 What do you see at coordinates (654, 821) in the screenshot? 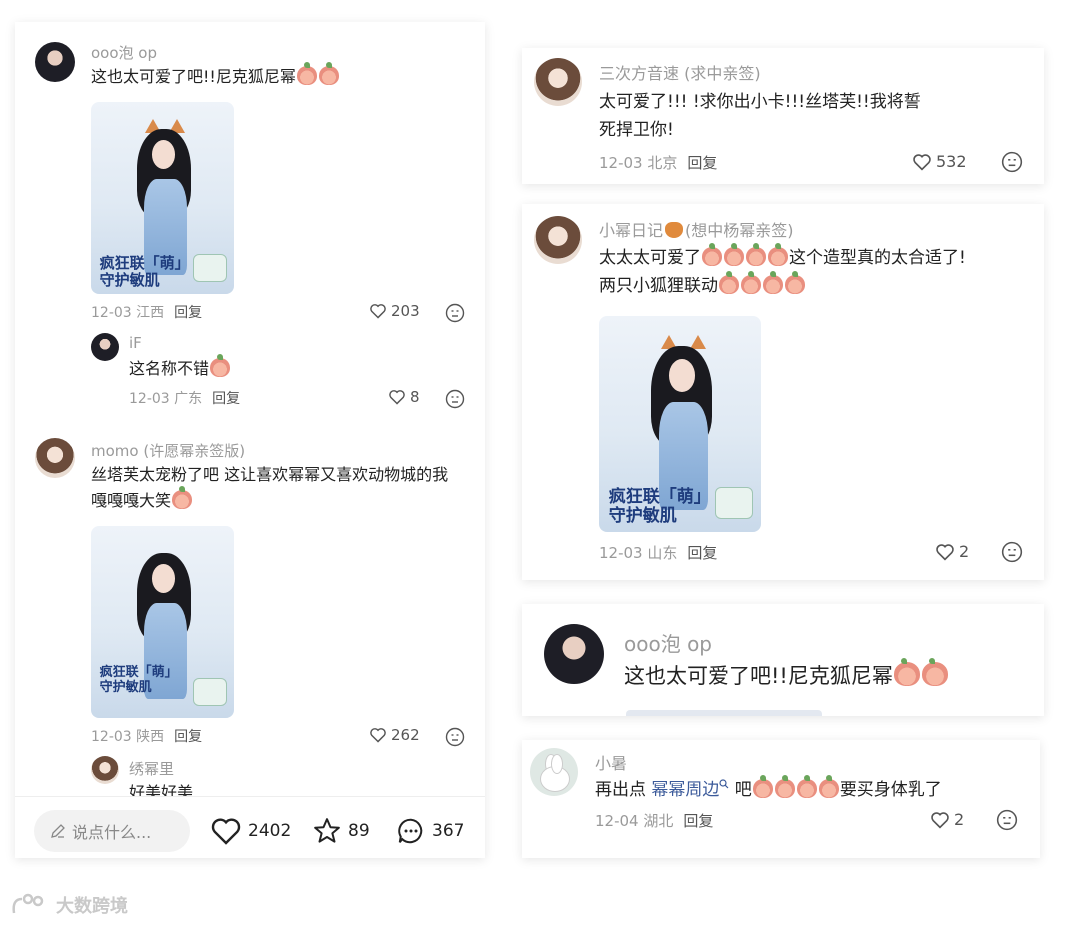
I see `comment-meta: 12-04 湖北 回复` at bounding box center [654, 821].